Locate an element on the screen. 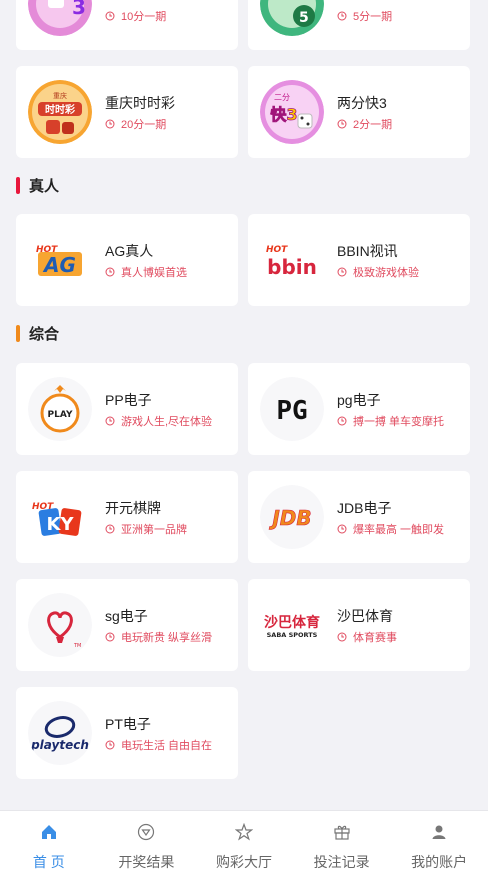 The width and height of the screenshot is (488, 879). game-period: 20分一期 is located at coordinates (135, 124).